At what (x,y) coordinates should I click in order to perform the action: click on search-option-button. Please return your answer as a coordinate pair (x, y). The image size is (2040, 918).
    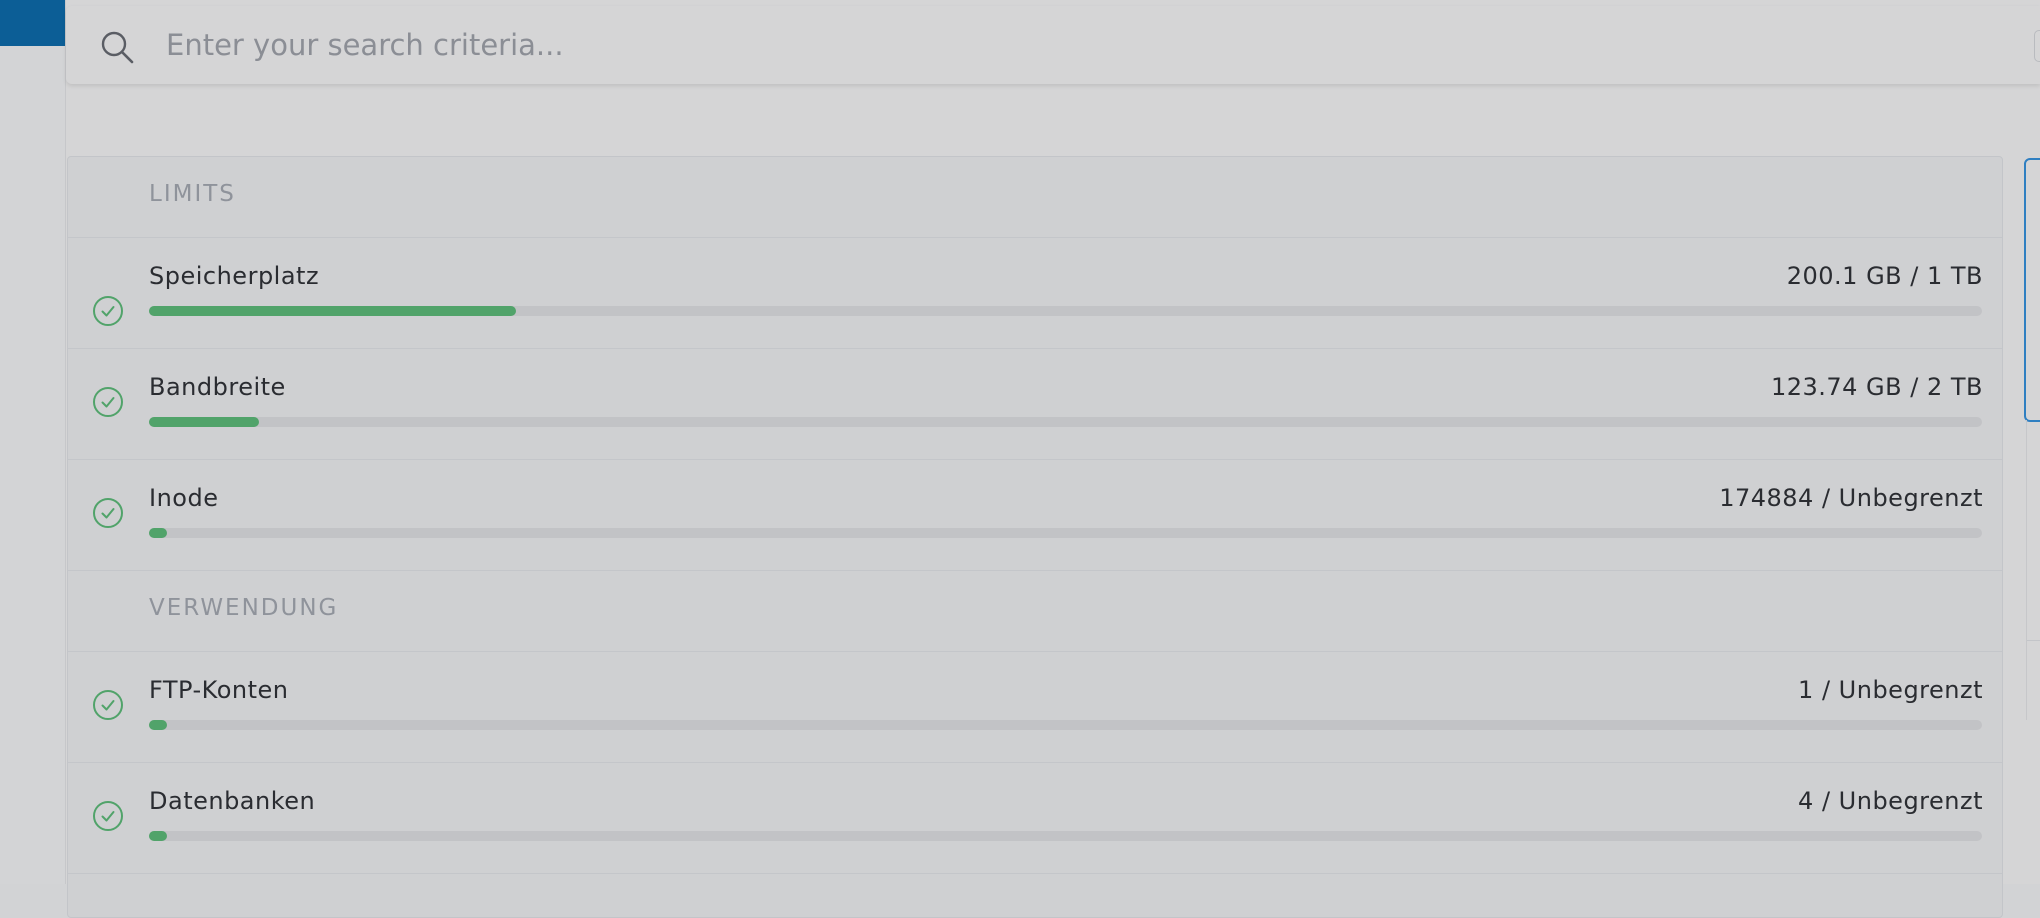
    Looking at the image, I should click on (2037, 46).